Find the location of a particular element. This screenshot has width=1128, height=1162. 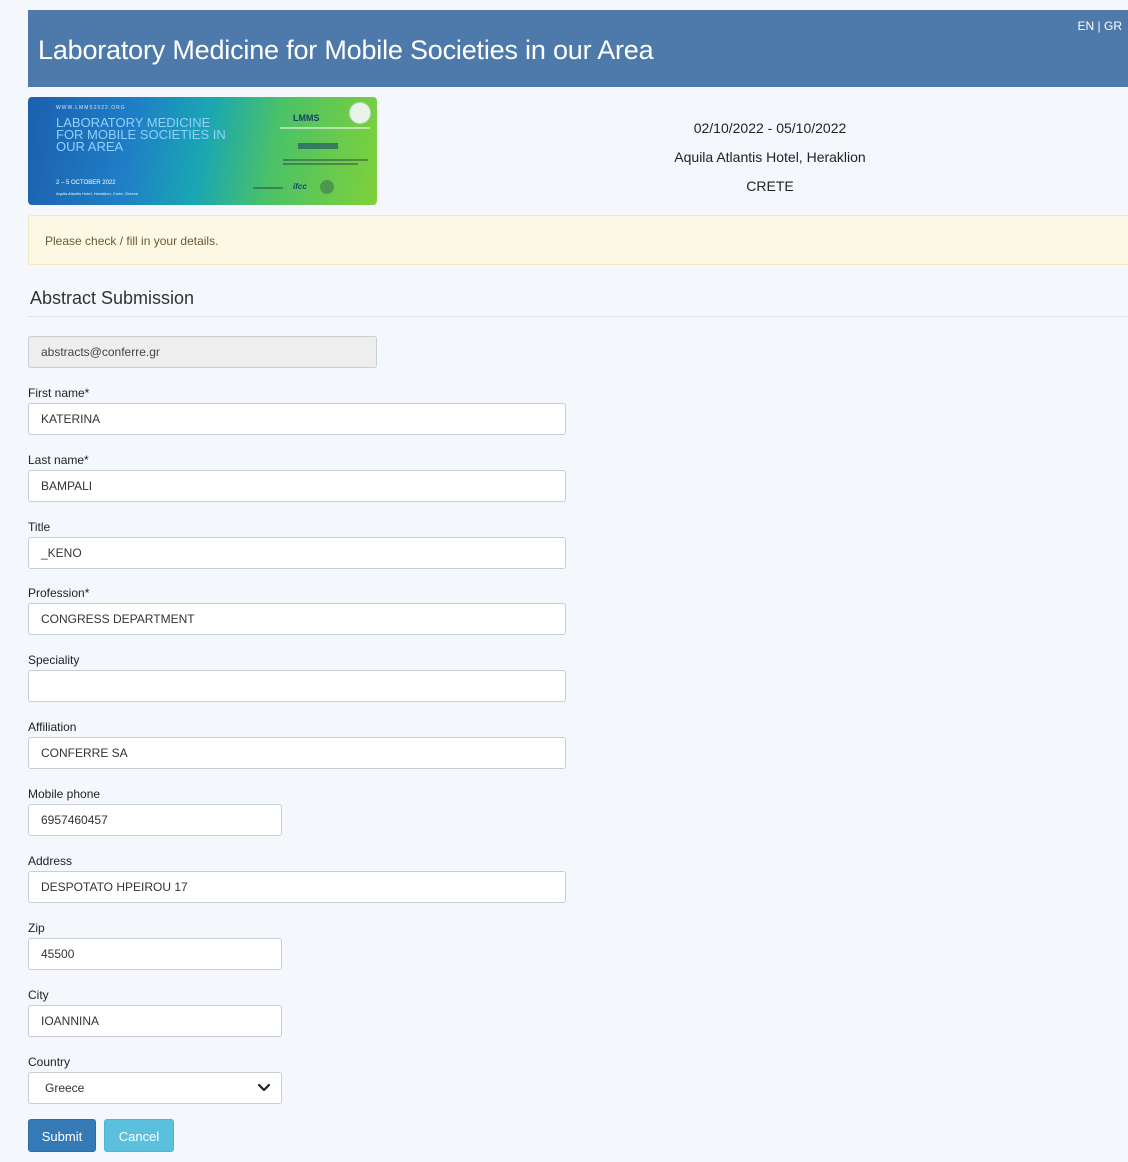

last-name-input: BAMPALI is located at coordinates (297, 486).